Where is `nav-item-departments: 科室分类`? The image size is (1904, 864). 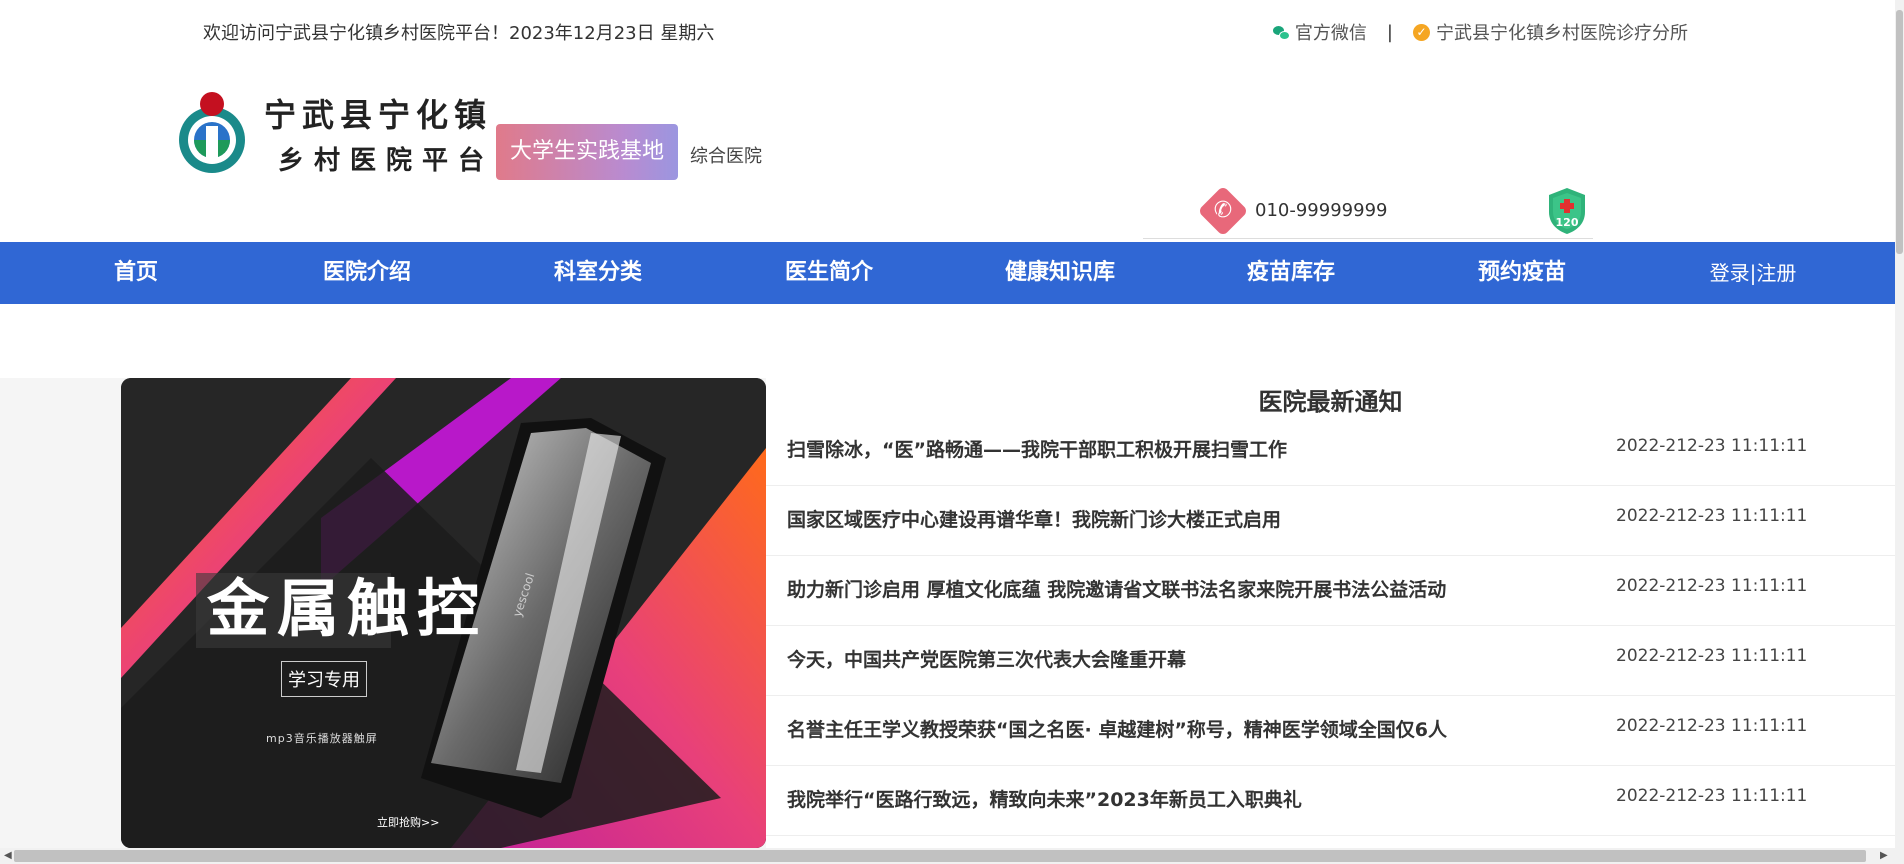
nav-item-departments: 科室分类 is located at coordinates (598, 273).